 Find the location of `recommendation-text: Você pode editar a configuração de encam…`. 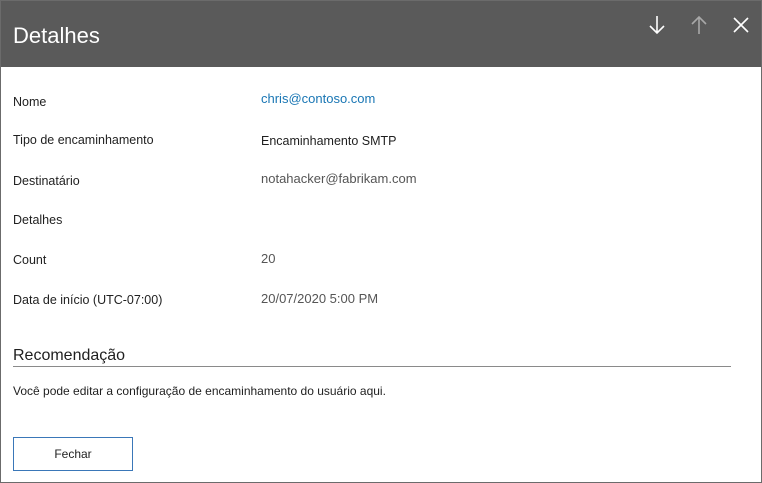

recommendation-text: Você pode editar a configuração de encam… is located at coordinates (199, 391).